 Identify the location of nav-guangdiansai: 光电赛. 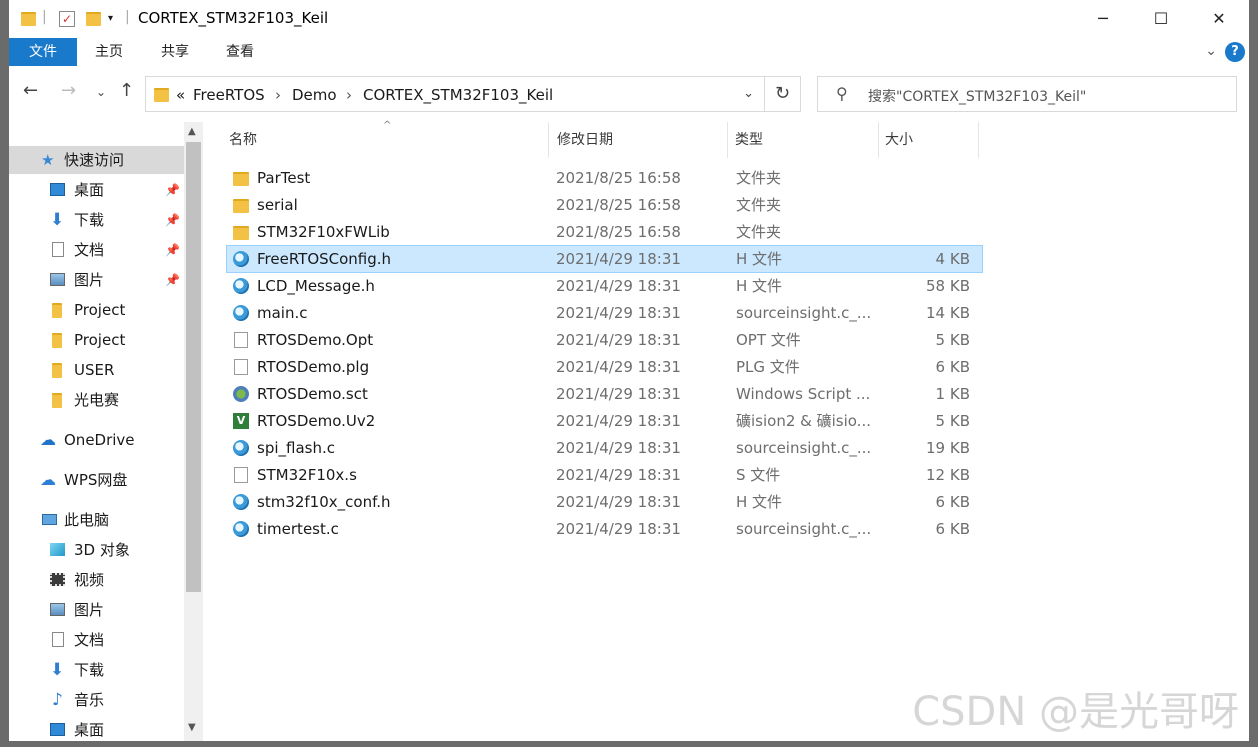
(96, 400).